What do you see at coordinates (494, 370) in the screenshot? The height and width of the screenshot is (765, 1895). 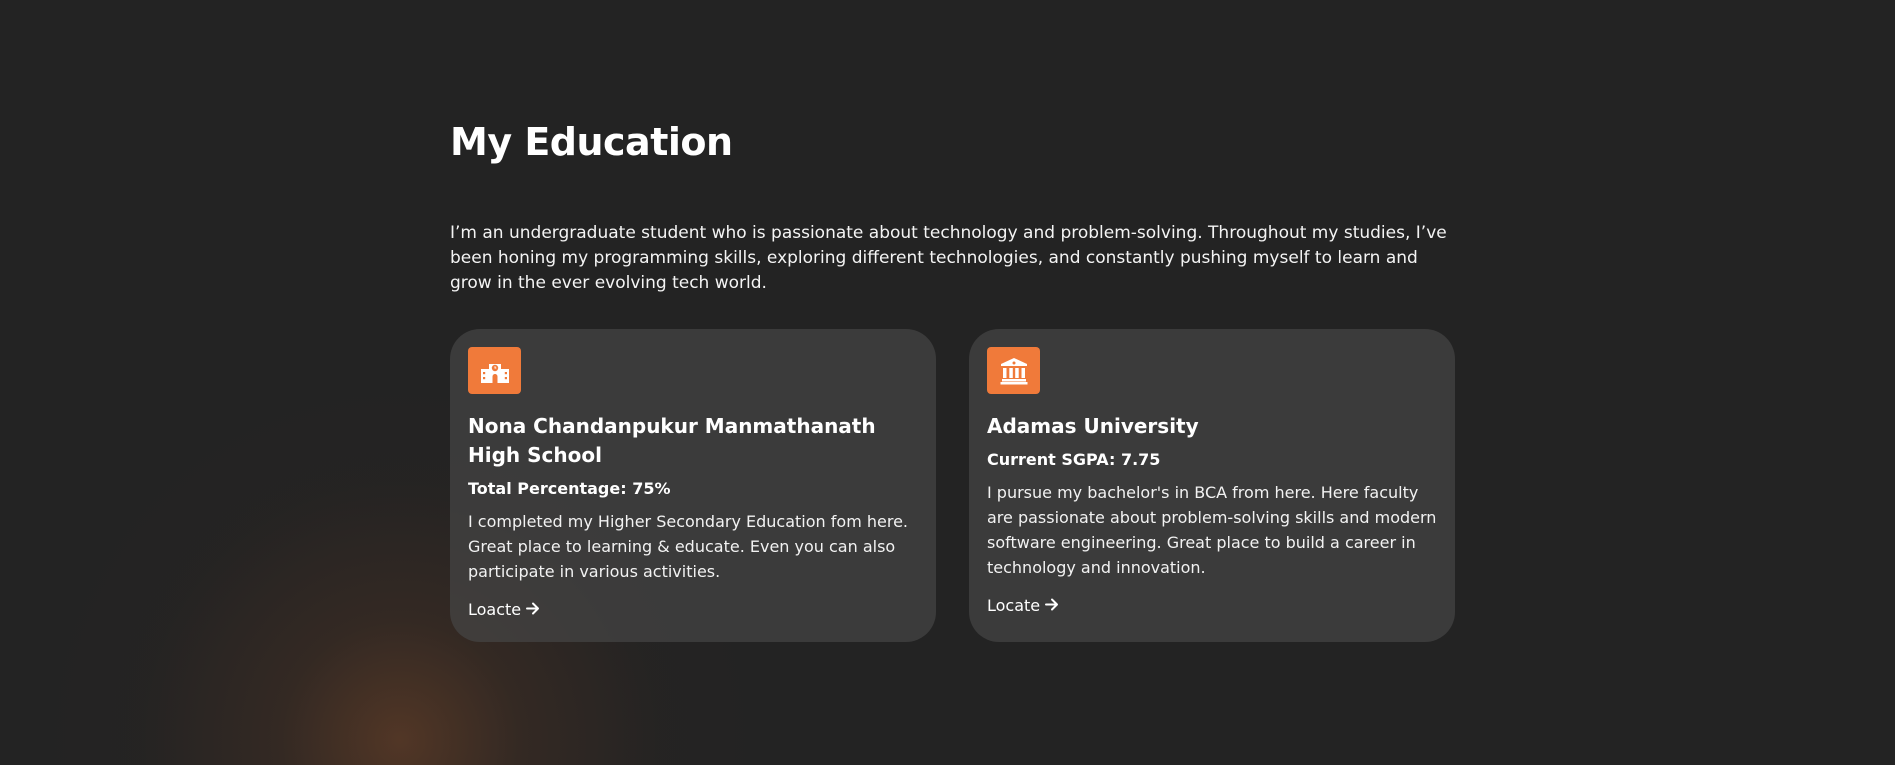 I see `school-icon` at bounding box center [494, 370].